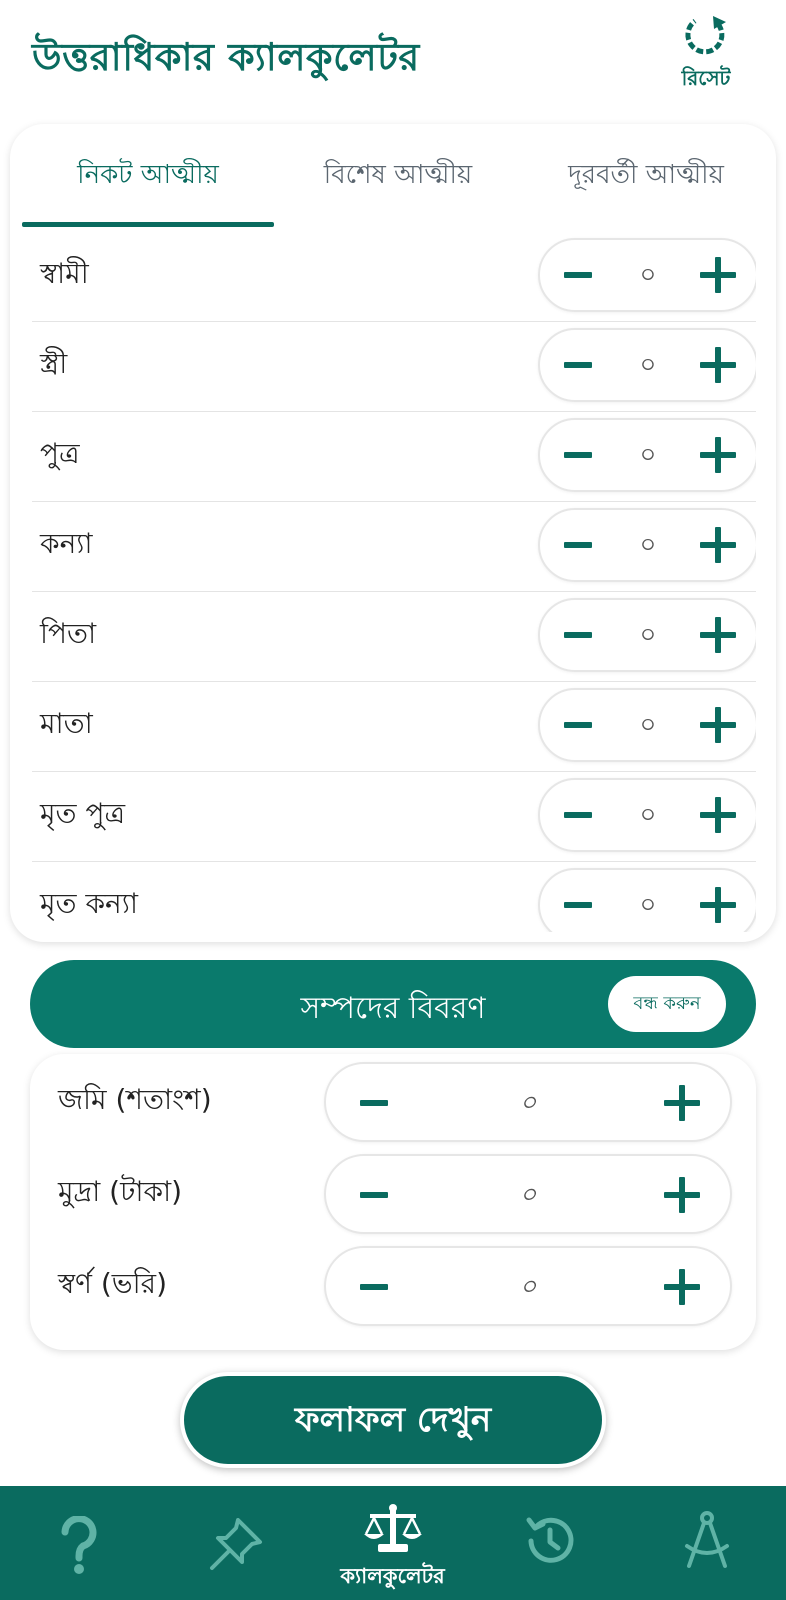 Image resolution: width=786 pixels, height=1600 pixels. I want to click on reset-button: রিসেট, so click(706, 57).